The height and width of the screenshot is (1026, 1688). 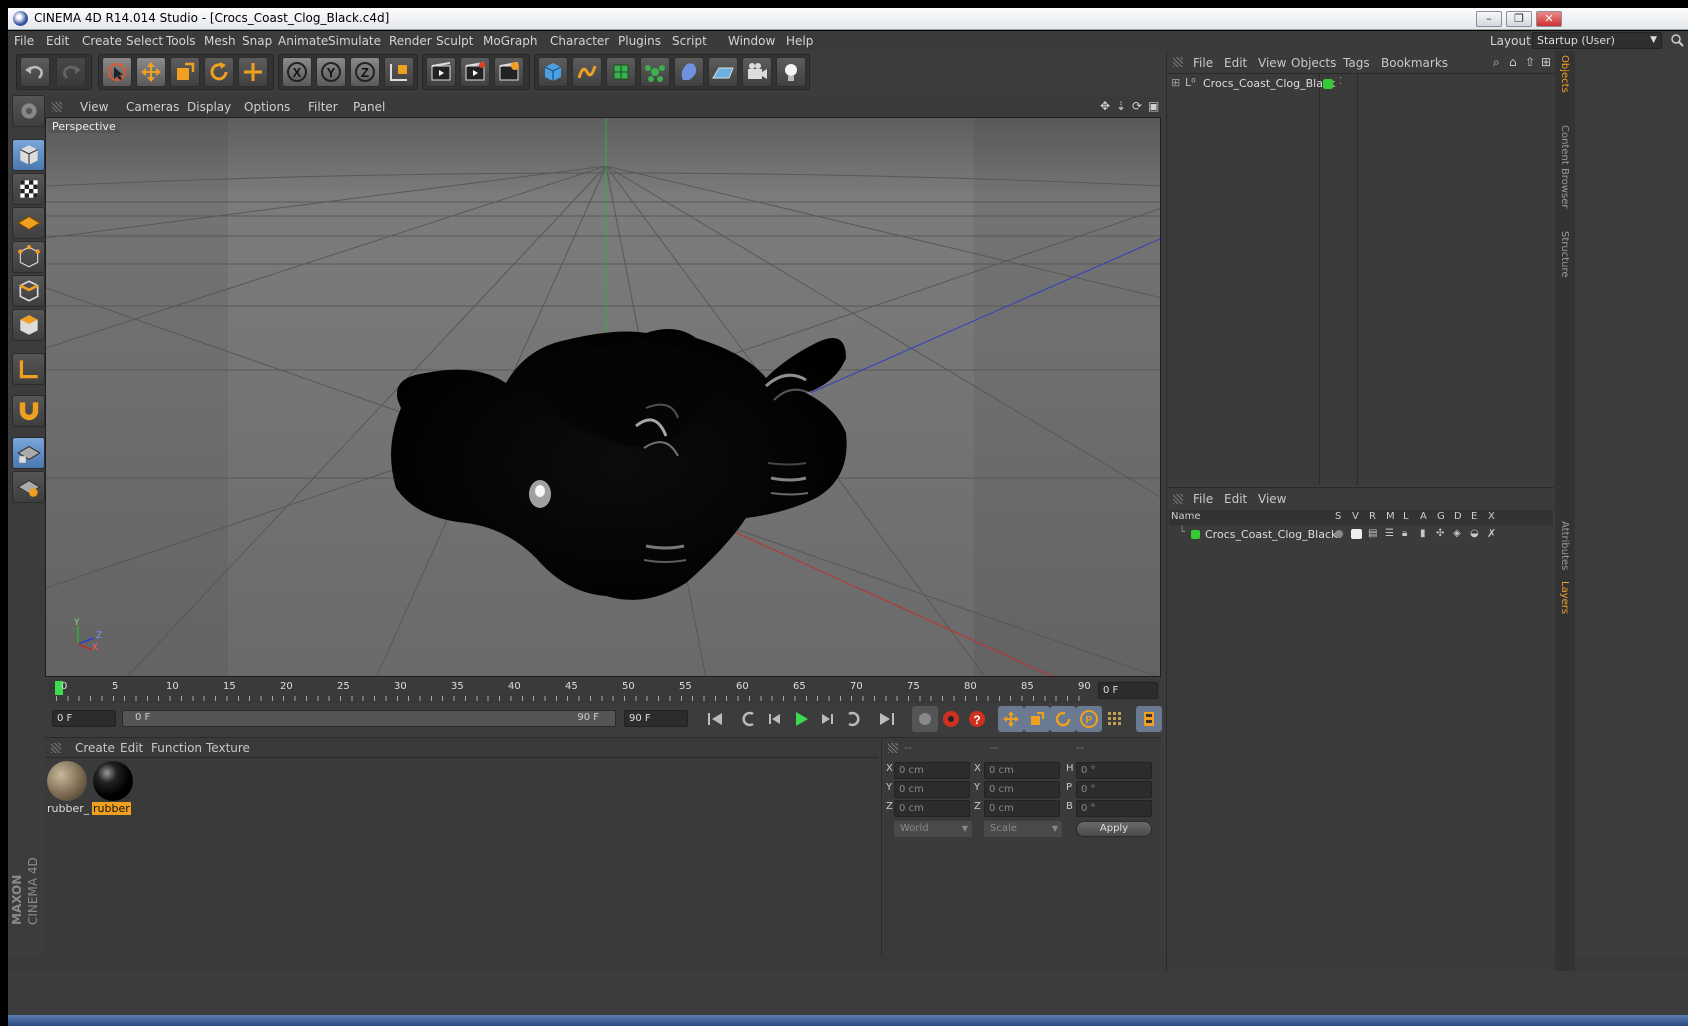 I want to click on rotation-h-field: 0 °, so click(x=1114, y=770).